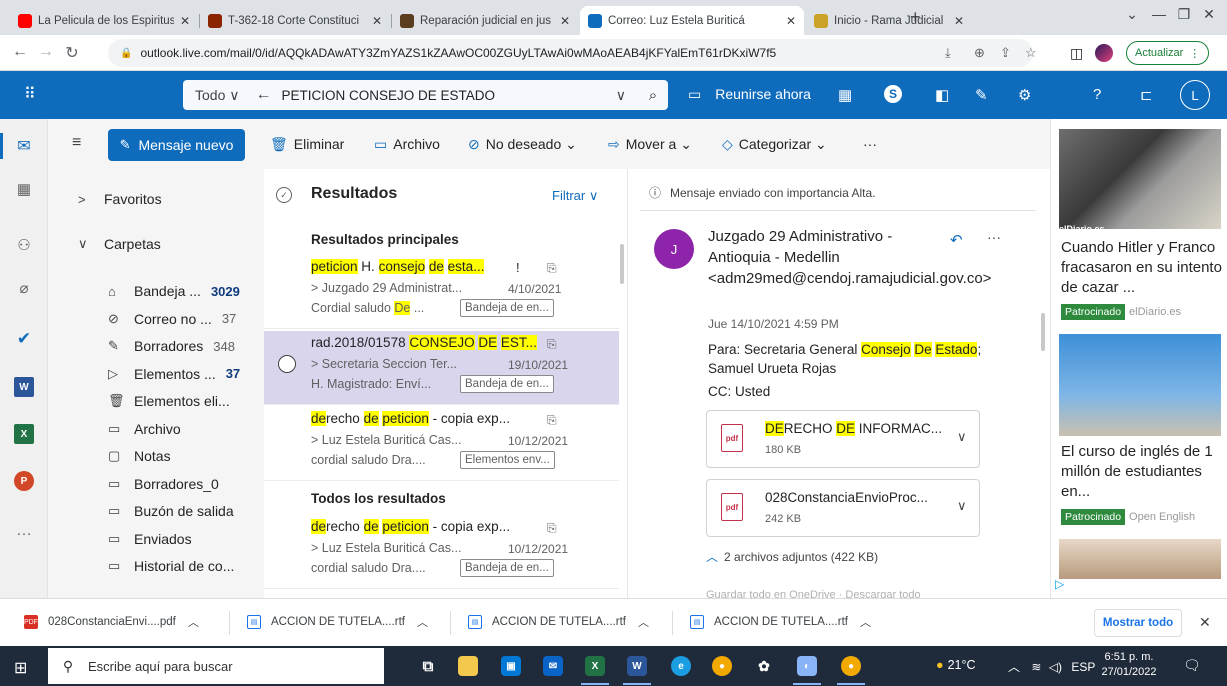 The width and height of the screenshot is (1227, 686). I want to click on search-box: Todo ∨ ← PETICION CONSEJO DE ESTADO ∨ ⌕, so click(425, 95).